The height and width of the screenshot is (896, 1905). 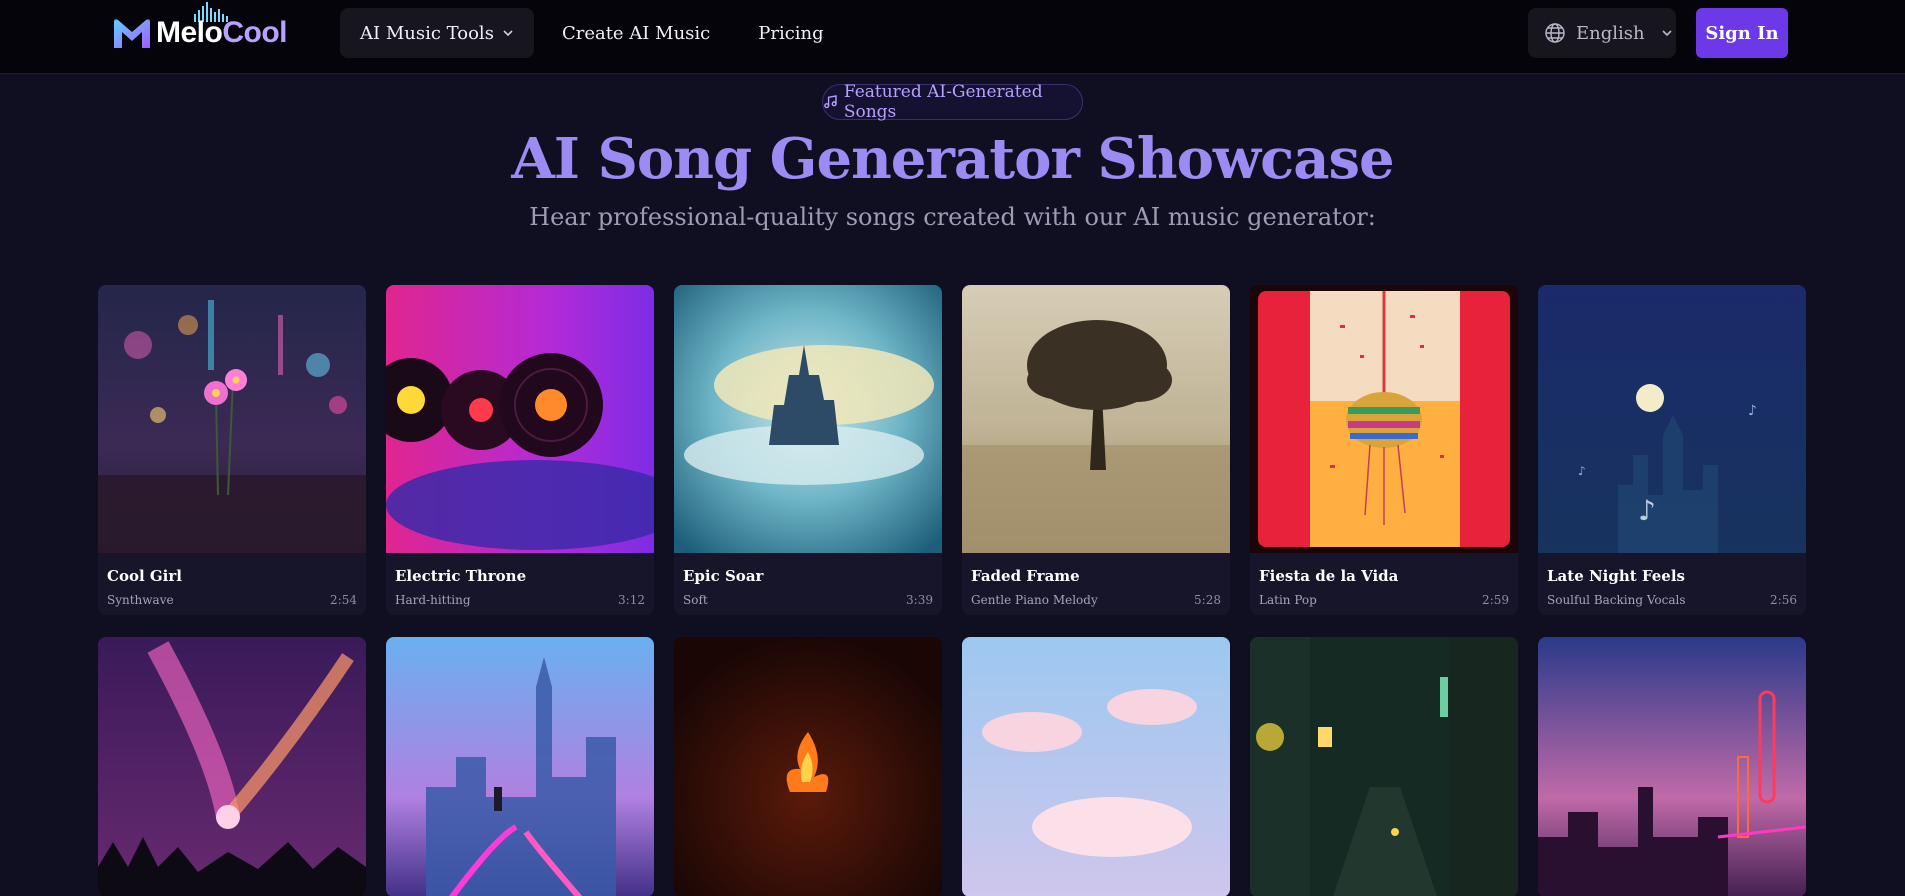 What do you see at coordinates (1555, 33) in the screenshot?
I see `globe-icon` at bounding box center [1555, 33].